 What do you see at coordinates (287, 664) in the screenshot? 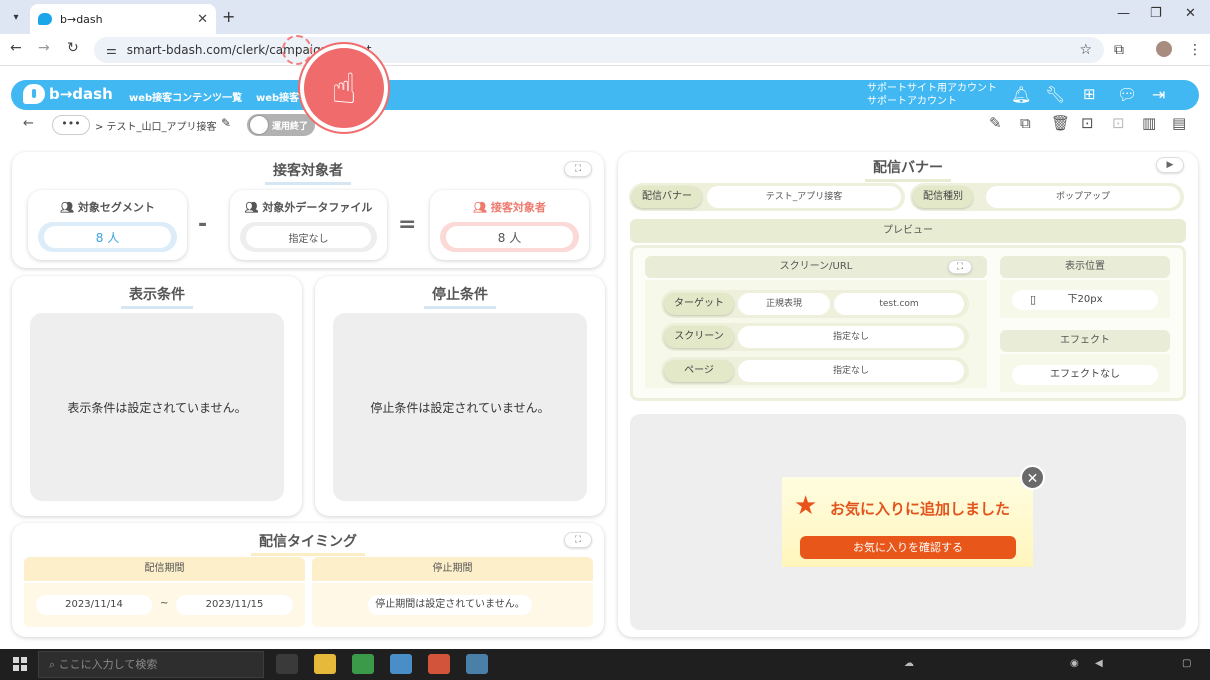
I see `task-view-icon` at bounding box center [287, 664].